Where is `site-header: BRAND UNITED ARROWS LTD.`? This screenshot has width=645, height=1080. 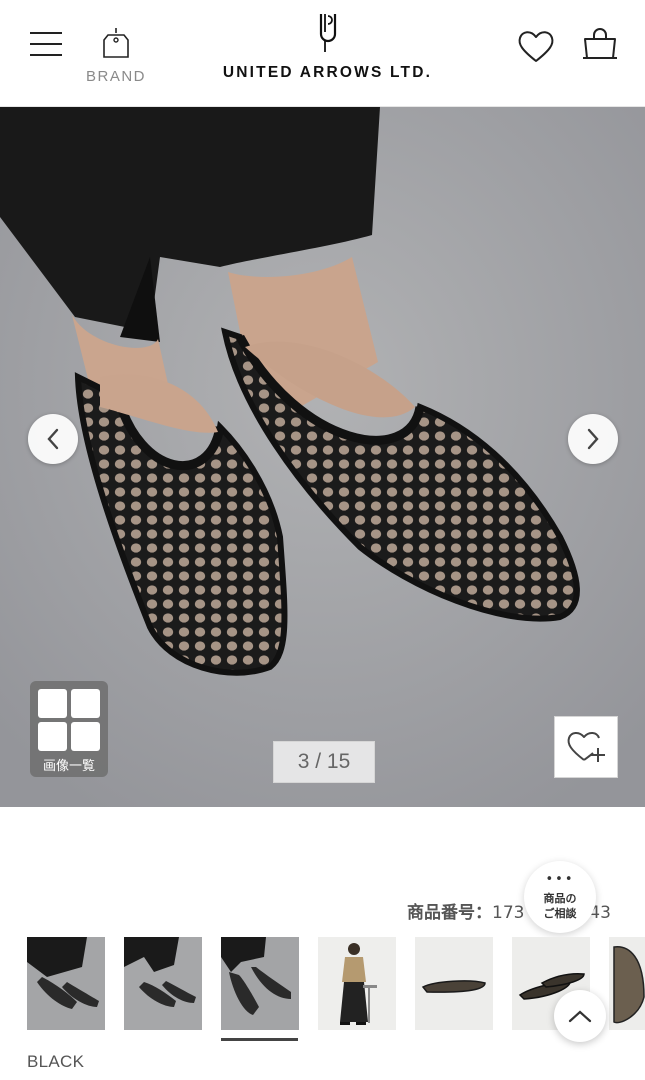
site-header: BRAND UNITED ARROWS LTD. is located at coordinates (322, 53).